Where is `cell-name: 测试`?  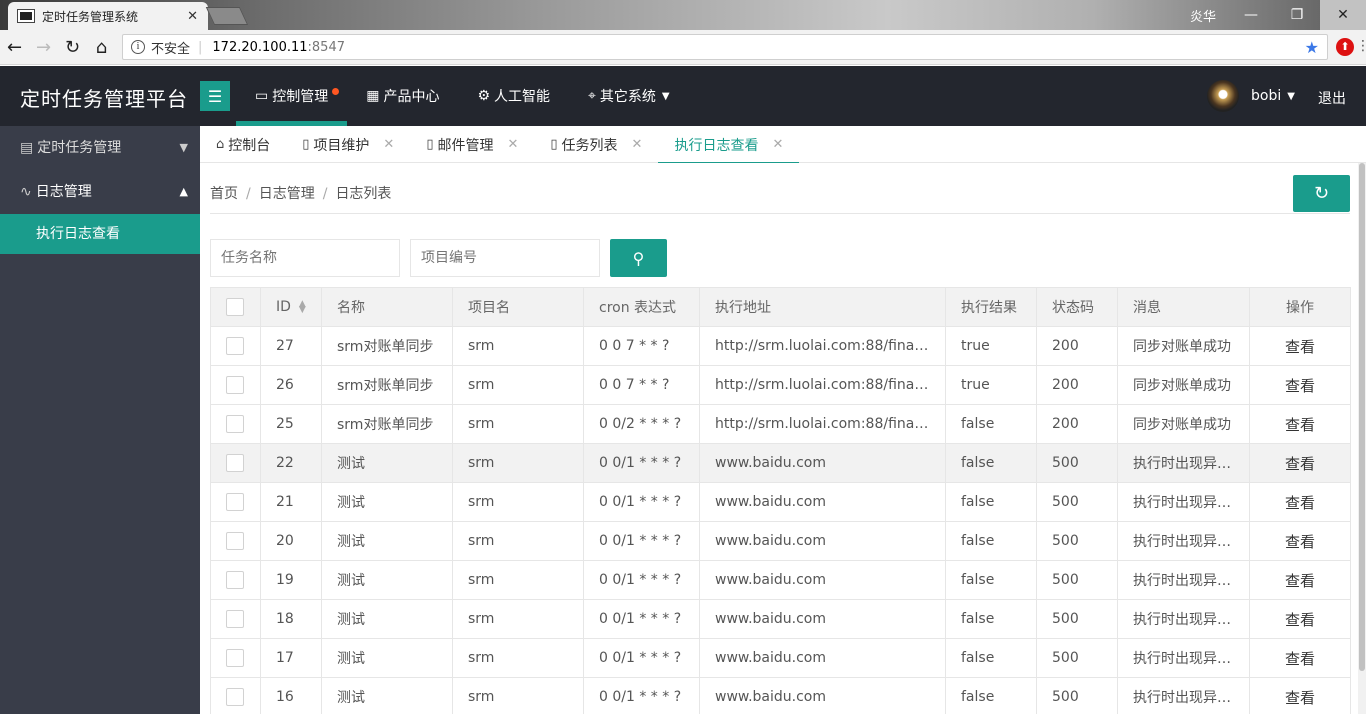
cell-name: 测试 is located at coordinates (387, 695).